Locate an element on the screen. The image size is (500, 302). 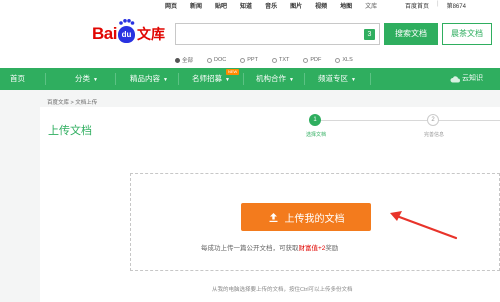
top-link-web: 网页 is located at coordinates (171, 5).